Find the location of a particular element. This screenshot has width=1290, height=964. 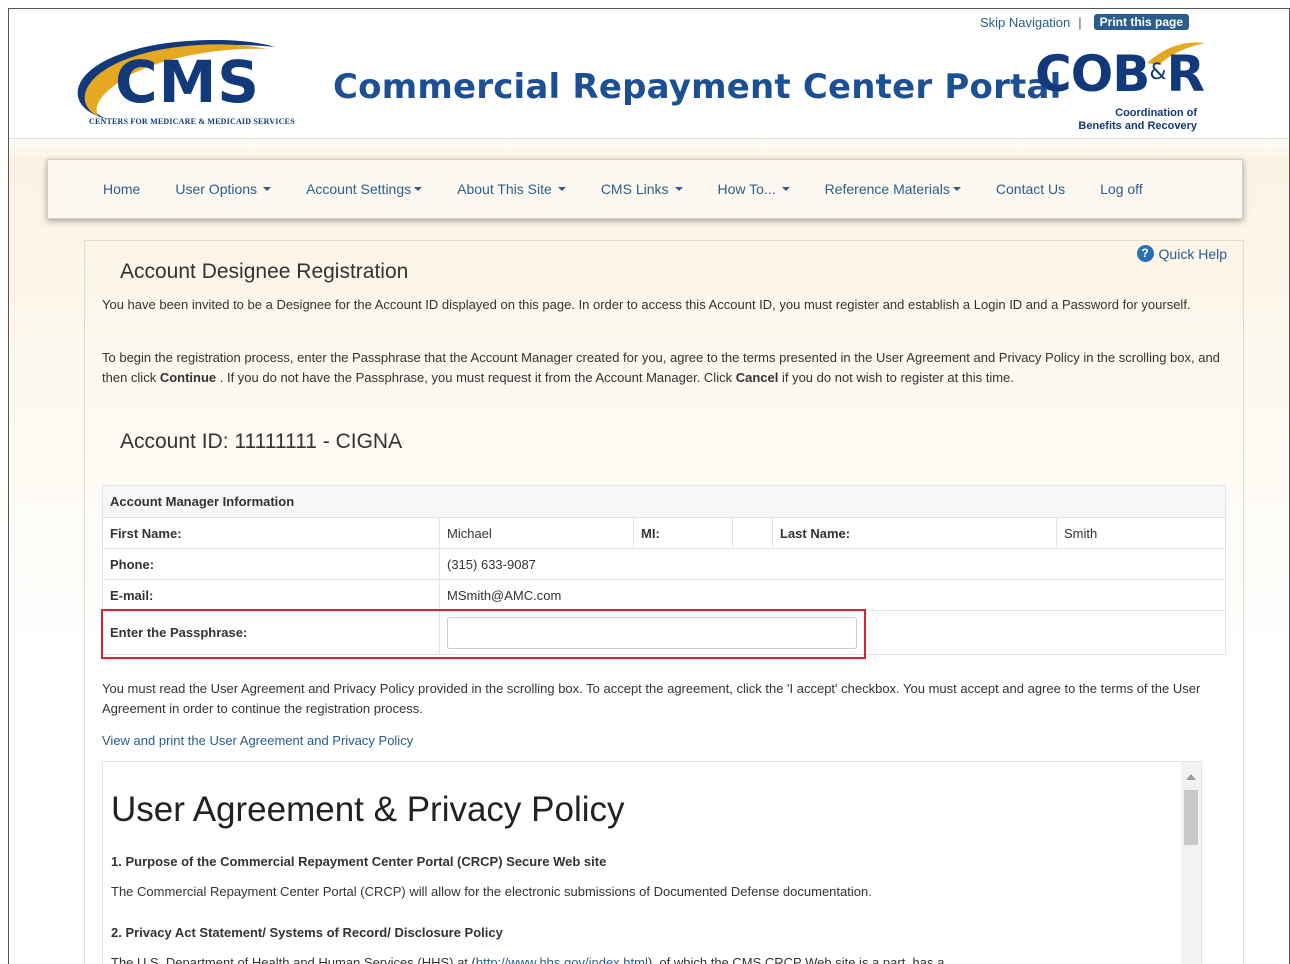

nav-item-account-settings: Account Settings is located at coordinates (364, 189).